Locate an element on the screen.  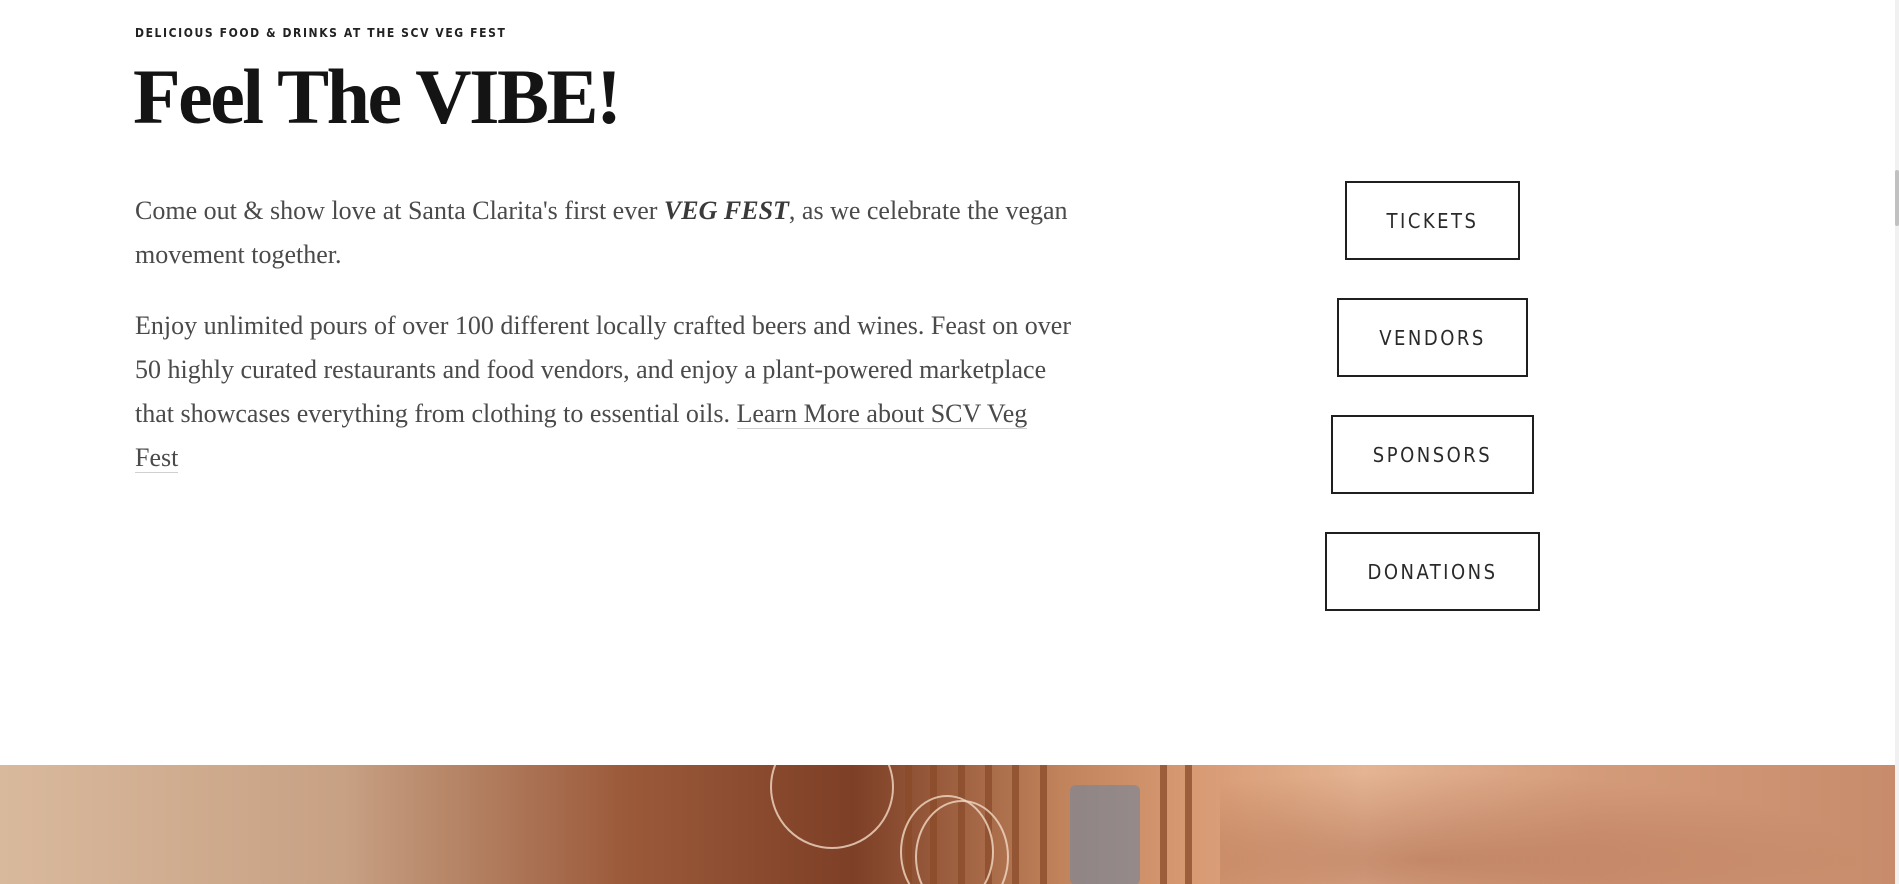
sponsors-button: SPONSORS is located at coordinates (1432, 454).